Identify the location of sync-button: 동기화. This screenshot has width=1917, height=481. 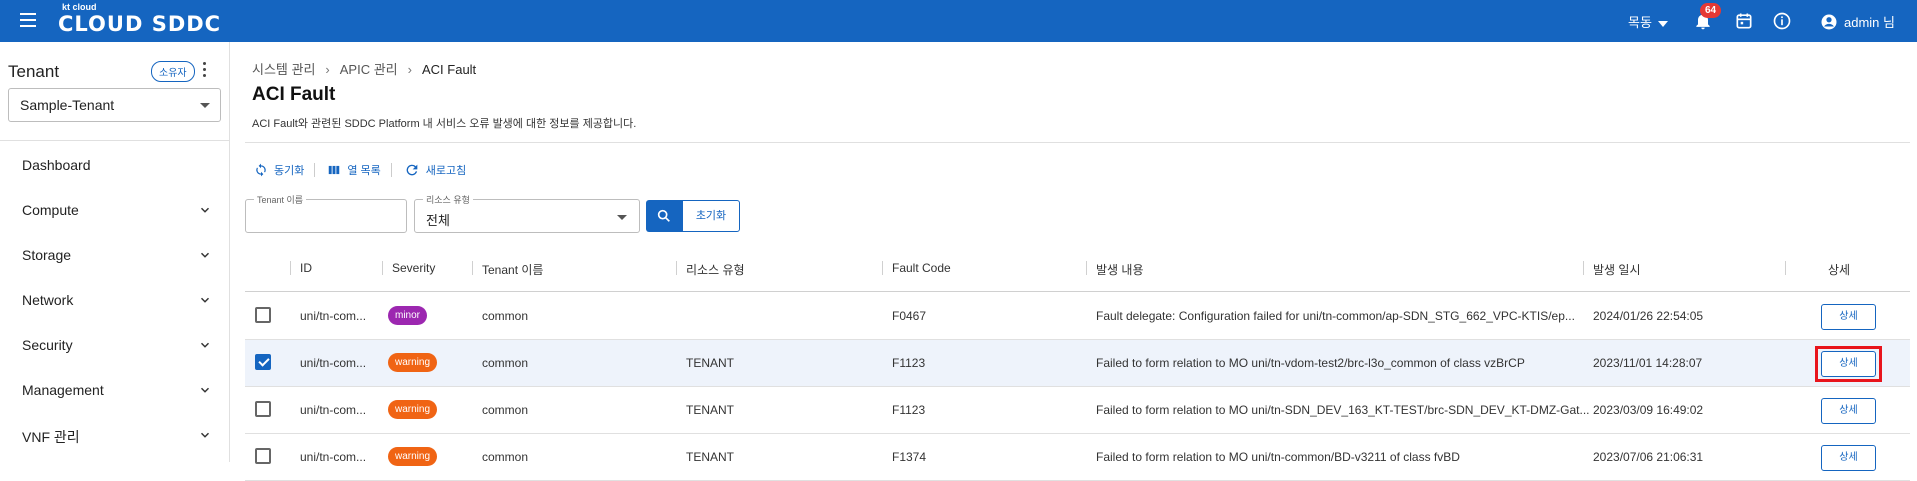
(284, 170).